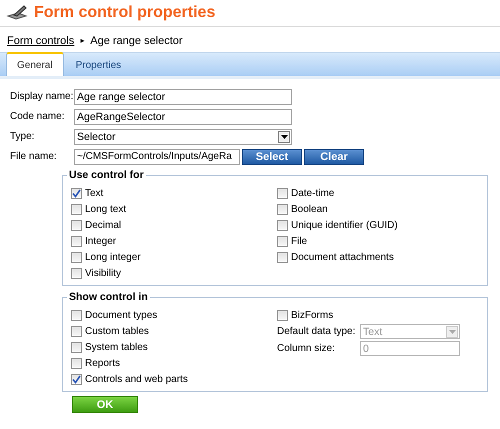 Image resolution: width=500 pixels, height=429 pixels. Describe the element at coordinates (183, 96) in the screenshot. I see `text-field: Age range selector` at that location.